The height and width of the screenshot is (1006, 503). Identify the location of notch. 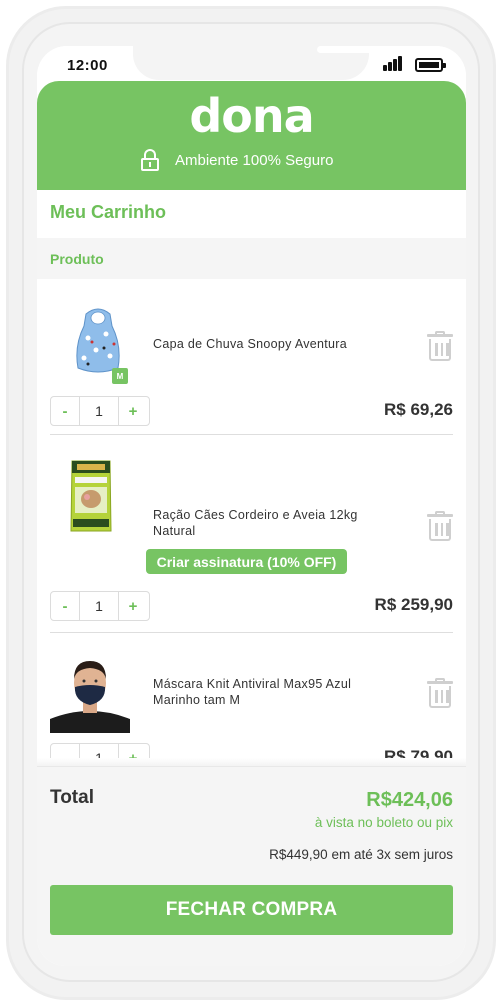
(254, 63).